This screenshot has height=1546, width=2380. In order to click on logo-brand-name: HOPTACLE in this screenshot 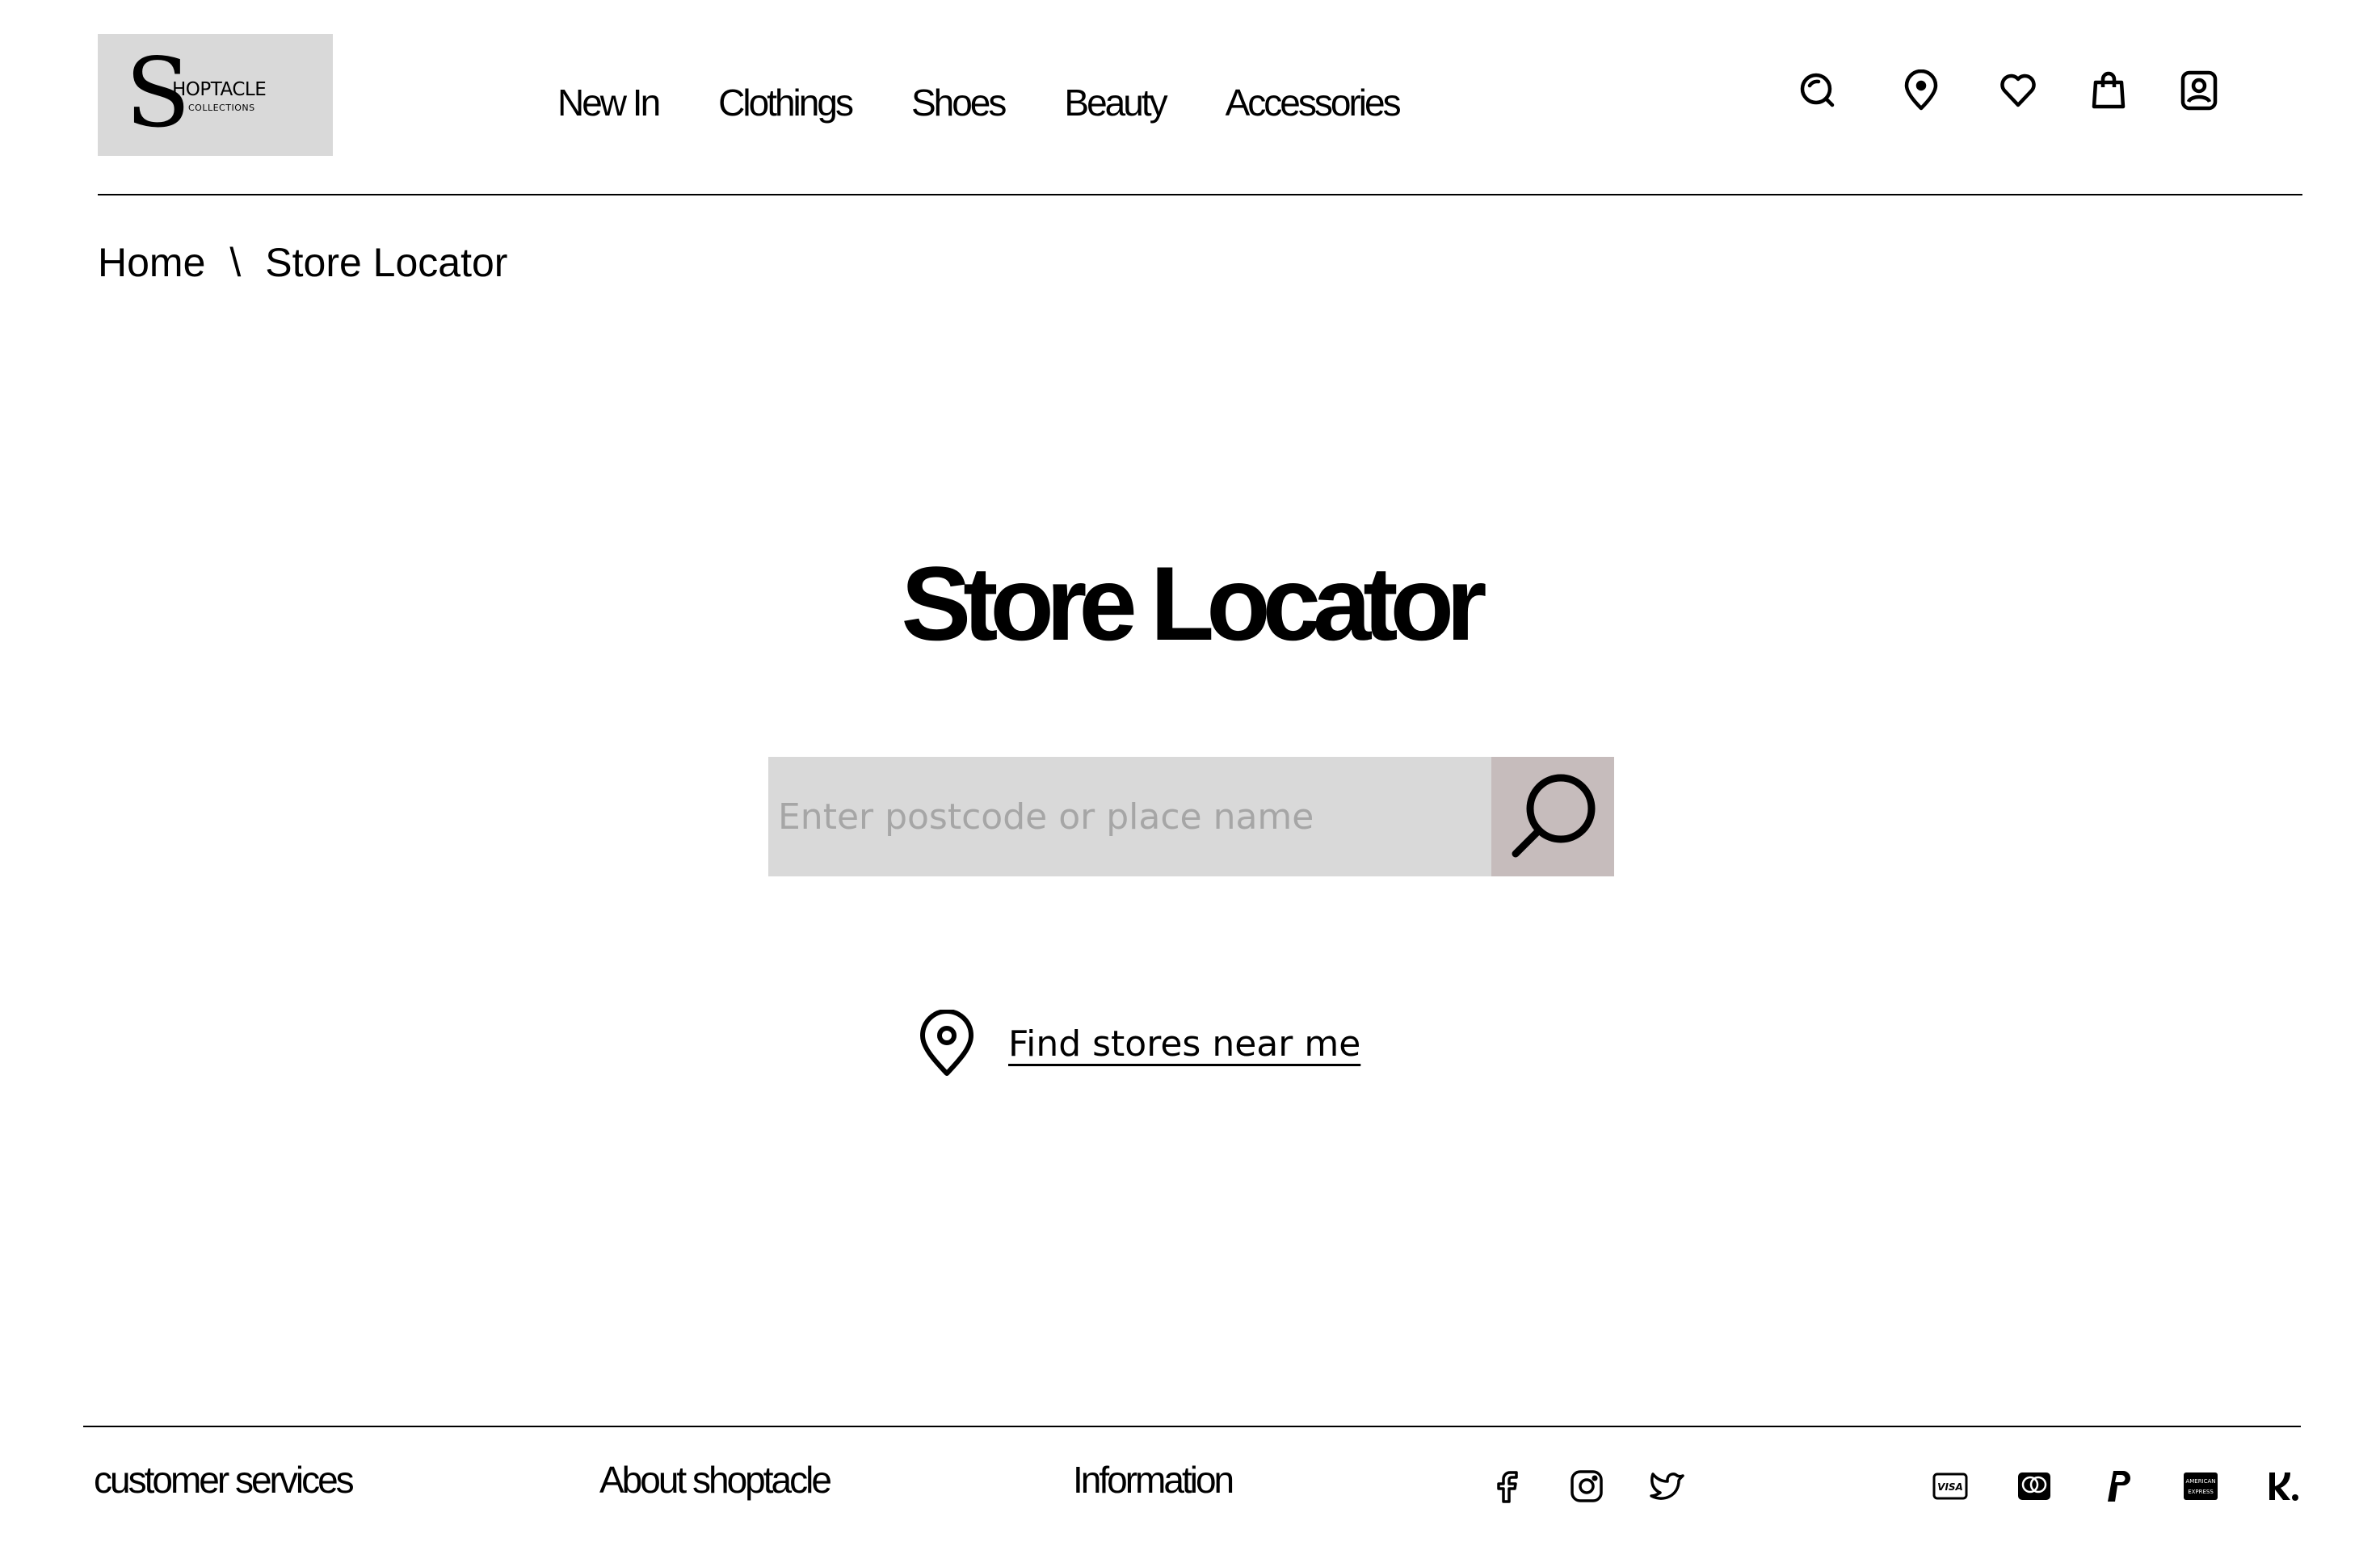, I will do `click(220, 89)`.